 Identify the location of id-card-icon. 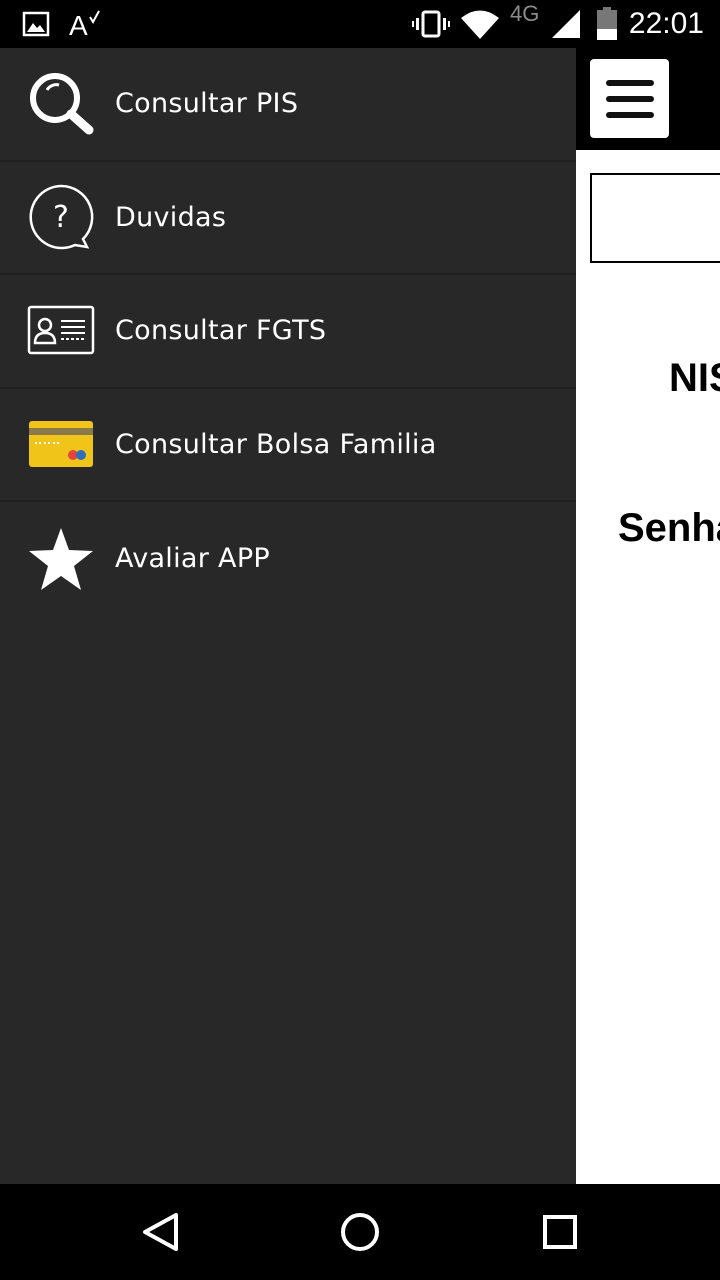
(61, 331).